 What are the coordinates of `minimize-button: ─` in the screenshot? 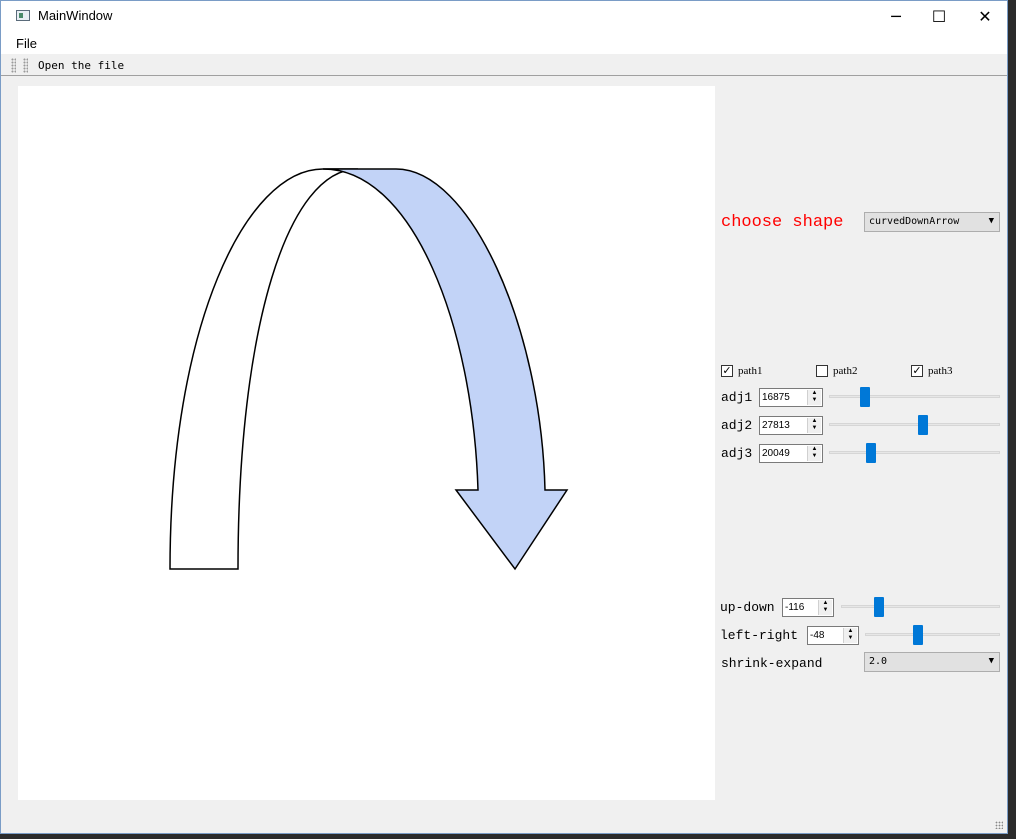 It's located at (896, 16).